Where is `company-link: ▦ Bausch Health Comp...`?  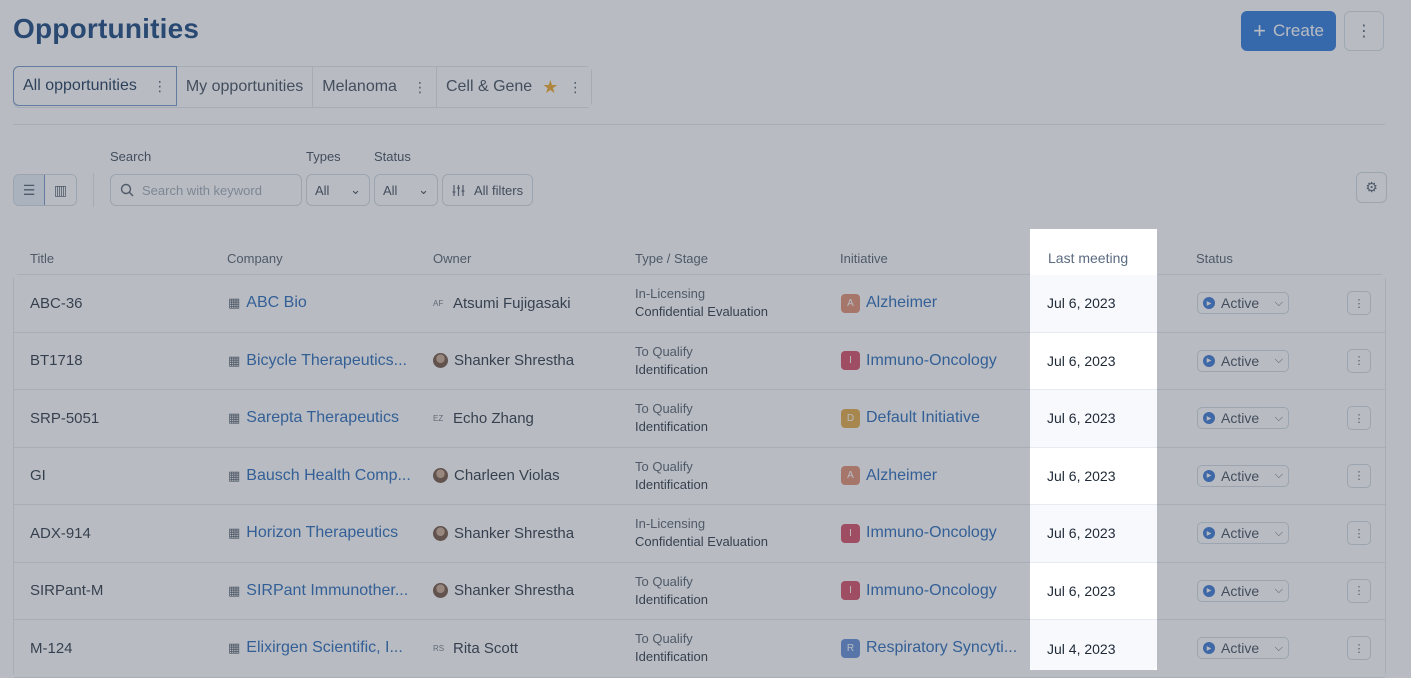
company-link: ▦ Bausch Health Comp... is located at coordinates (319, 476).